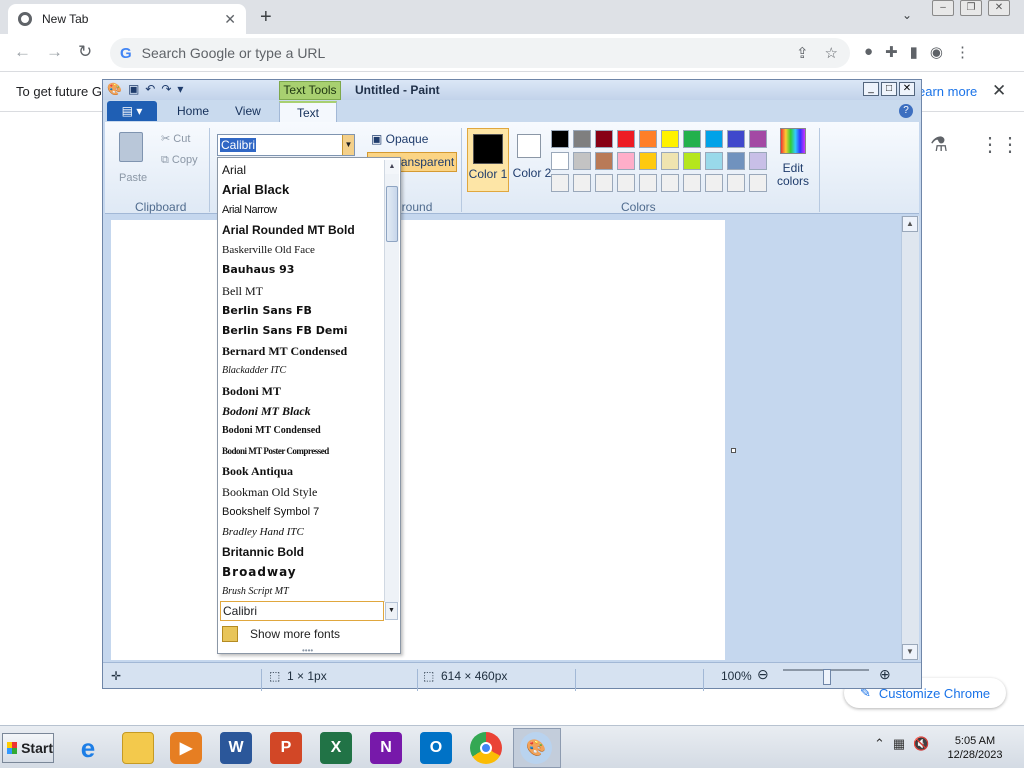 The image size is (1024, 768). What do you see at coordinates (133, 89) in the screenshot?
I see `save-icon: ▣` at bounding box center [133, 89].